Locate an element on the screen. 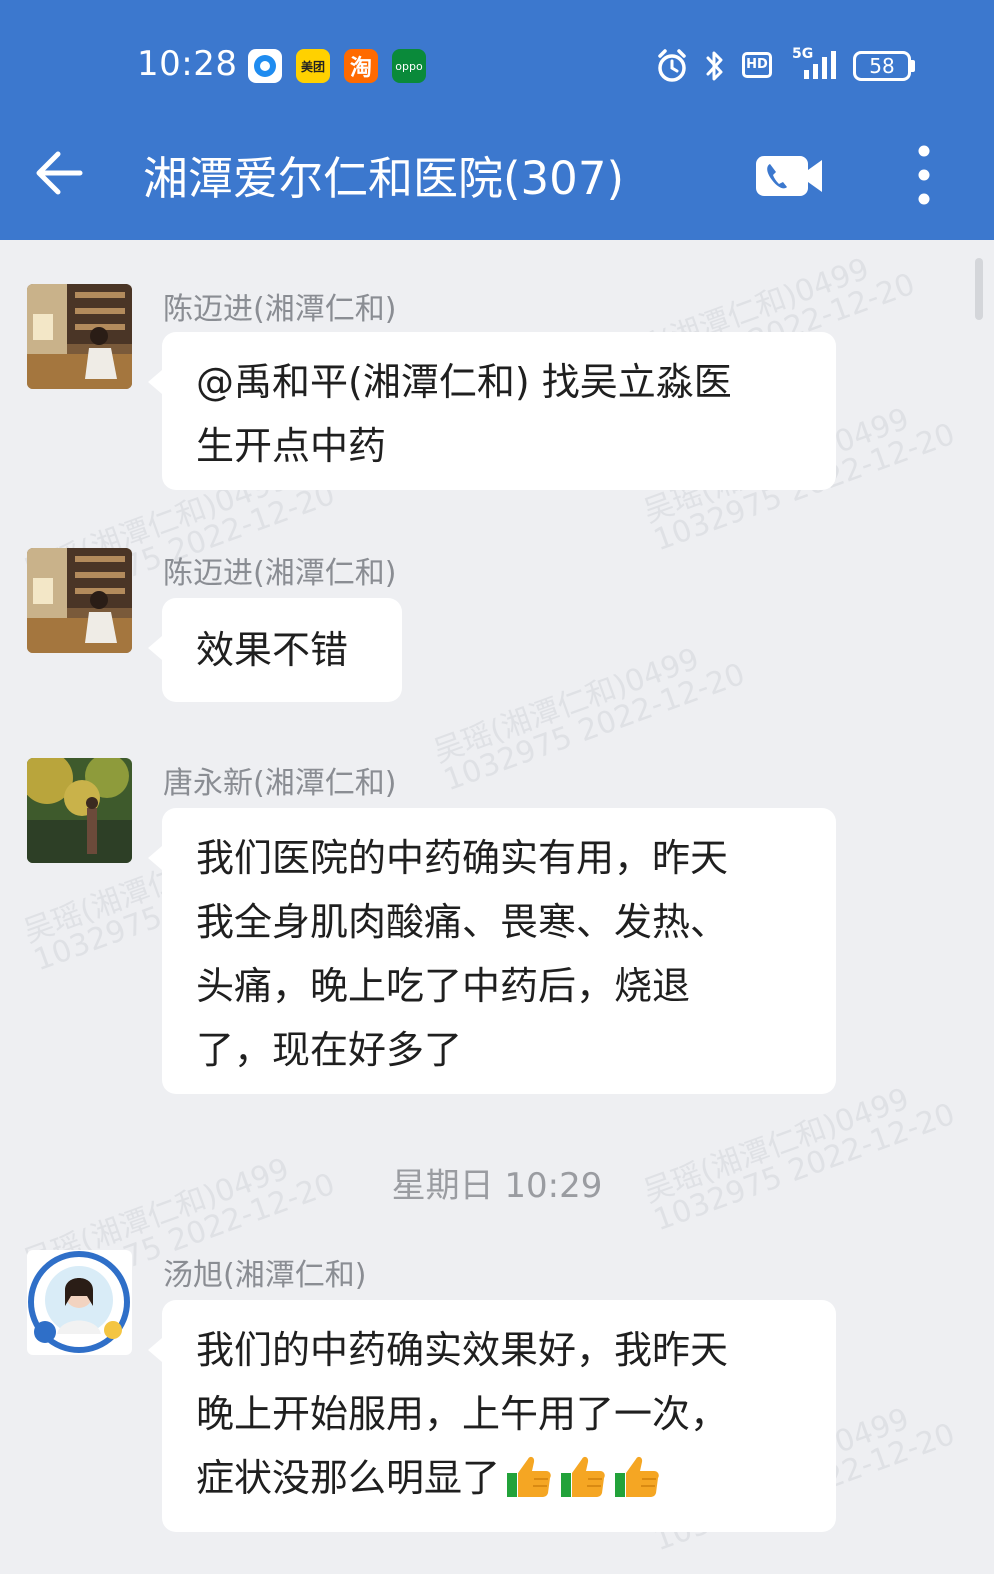  oppo-app-icon: oppo is located at coordinates (409, 66).